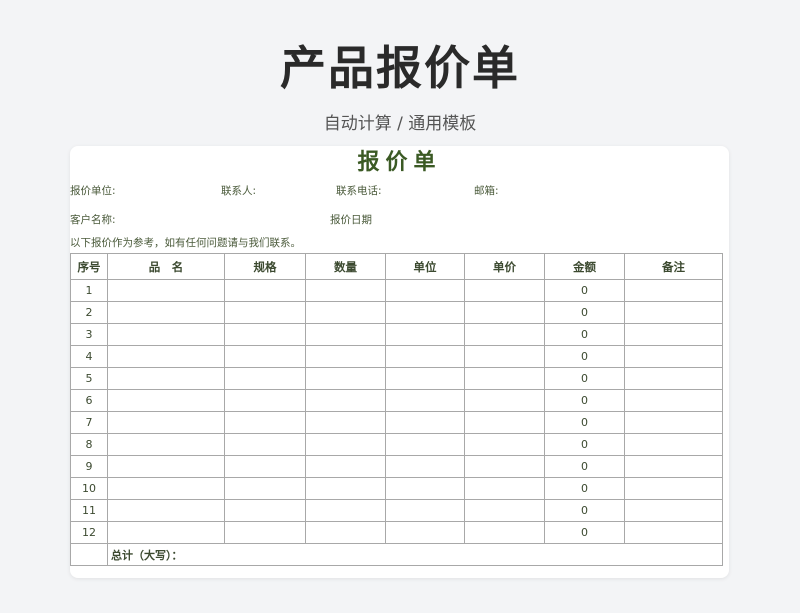 This screenshot has height=613, width=800. Describe the element at coordinates (89, 334) in the screenshot. I see `row-number-cell: 3` at that location.